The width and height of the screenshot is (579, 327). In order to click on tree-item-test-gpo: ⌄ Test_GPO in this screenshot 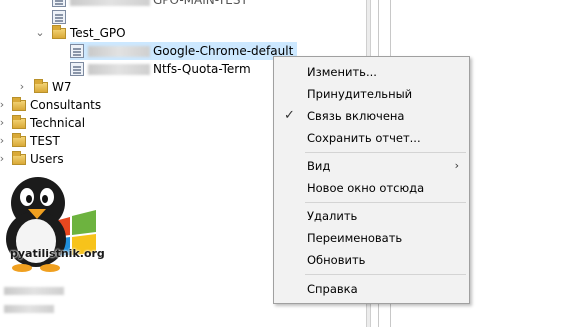, I will do `click(80, 33)`.